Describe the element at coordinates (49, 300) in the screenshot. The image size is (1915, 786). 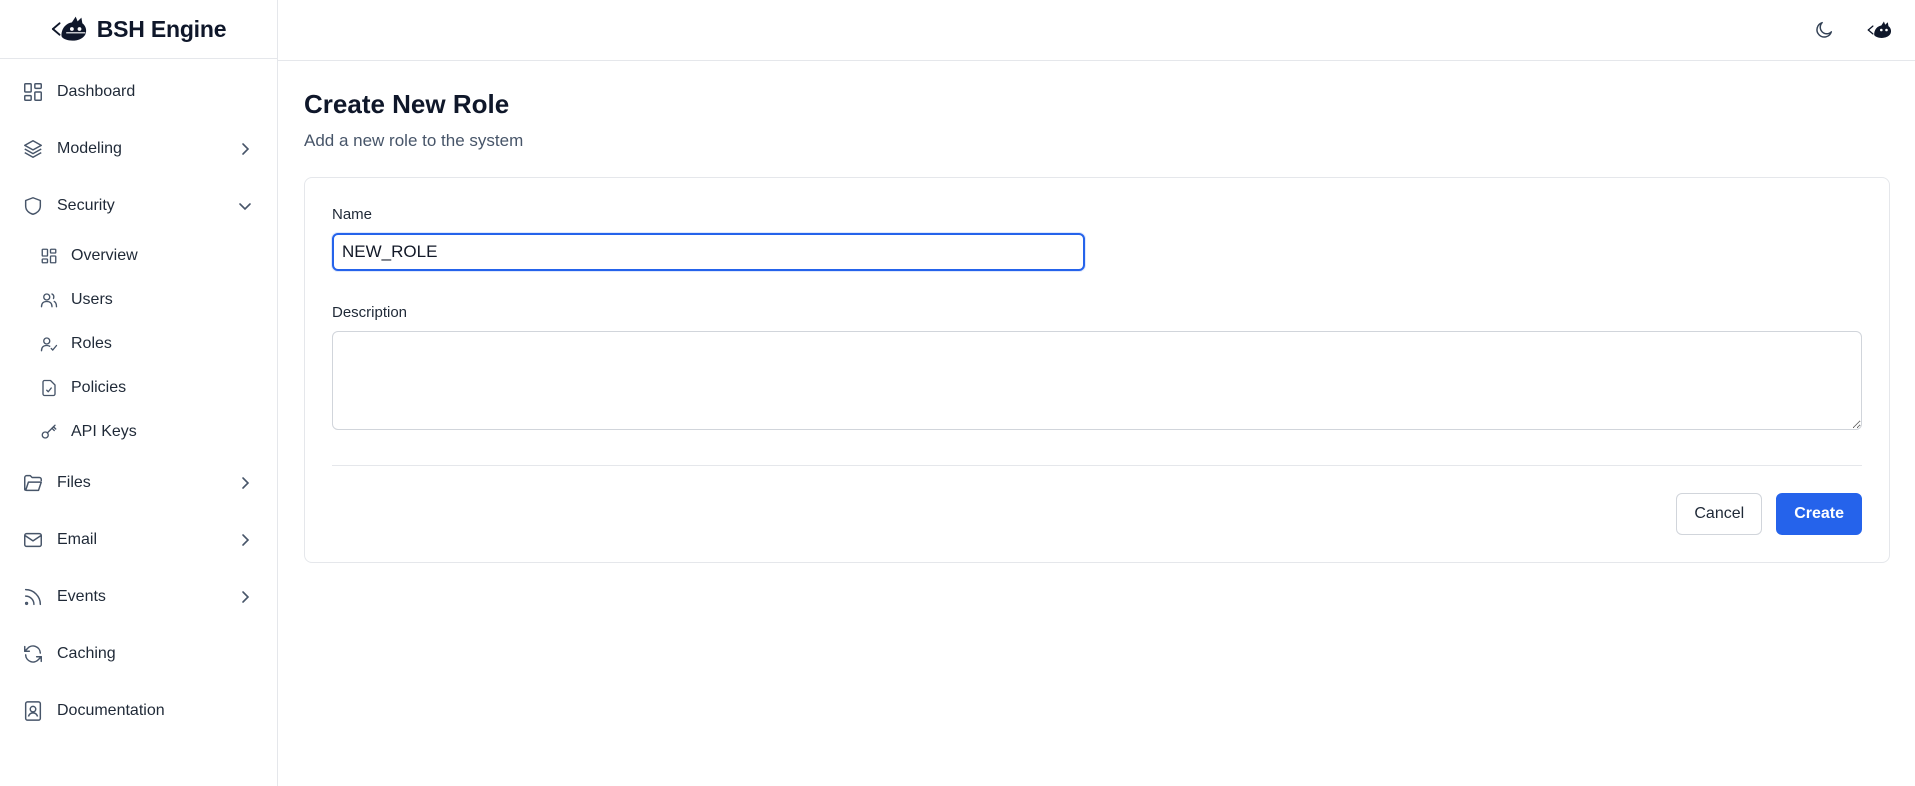
I see `users-icon` at that location.